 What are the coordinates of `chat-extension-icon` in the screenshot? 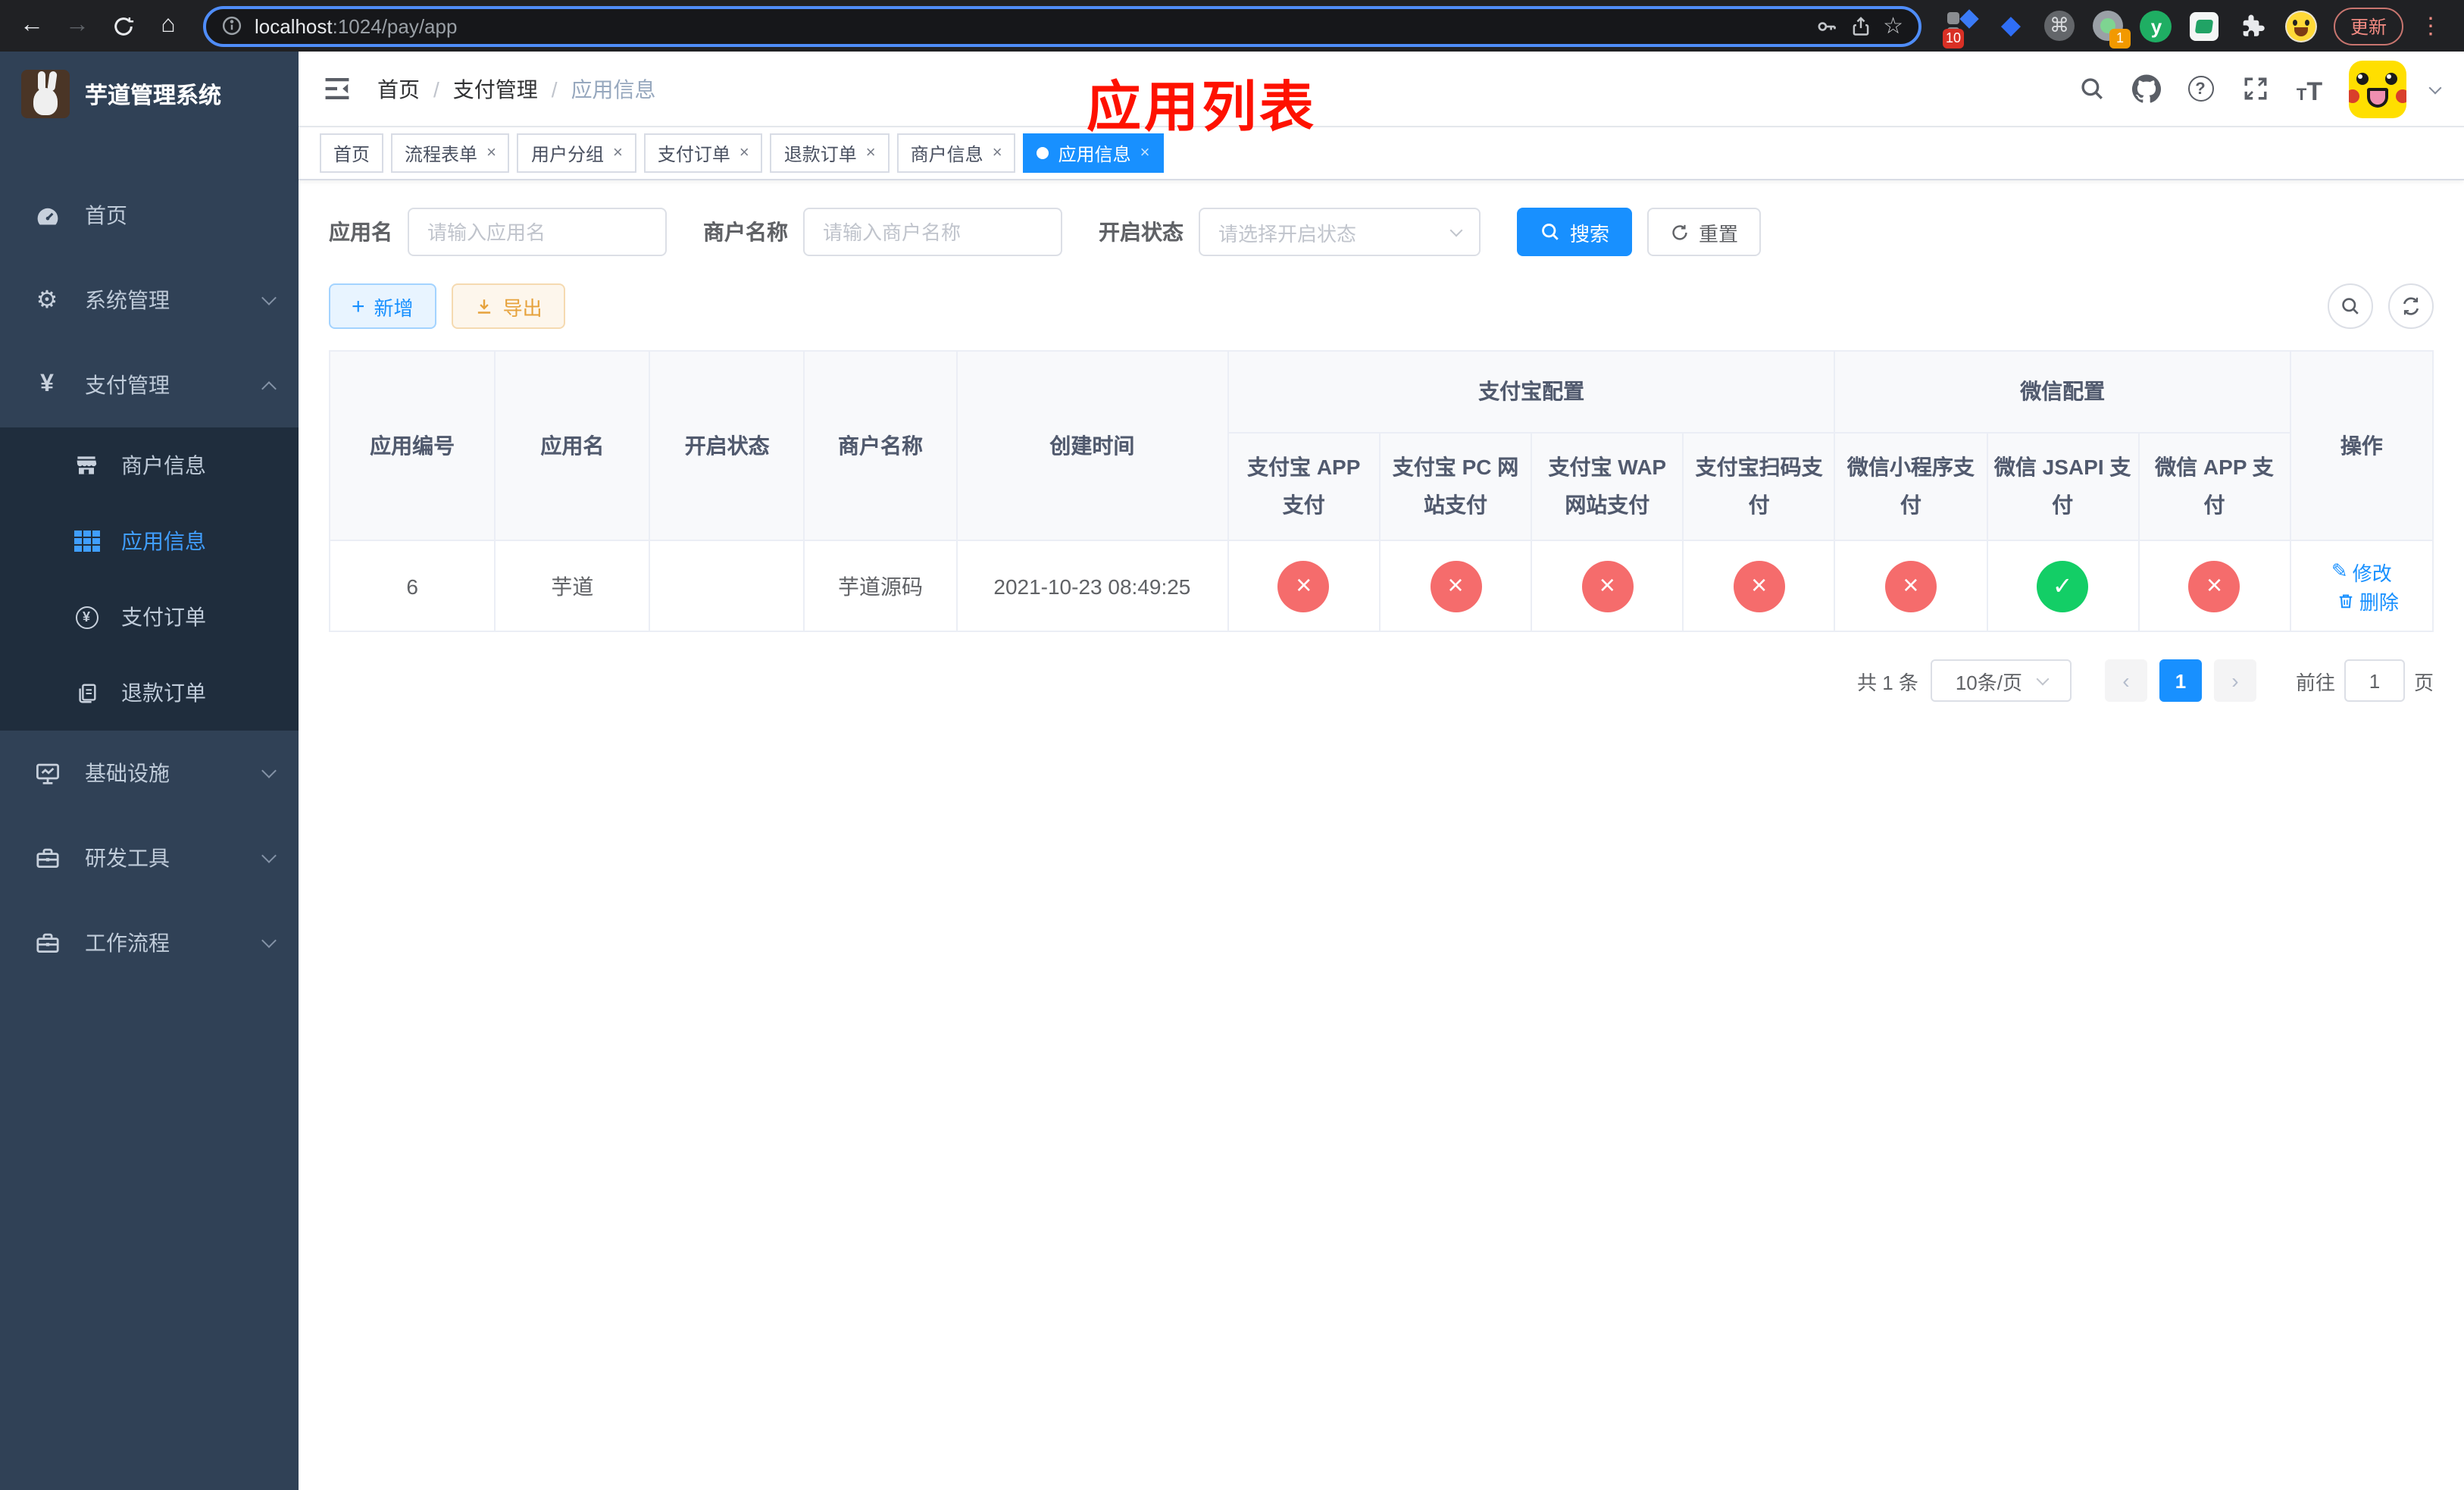 It's located at (2205, 26).